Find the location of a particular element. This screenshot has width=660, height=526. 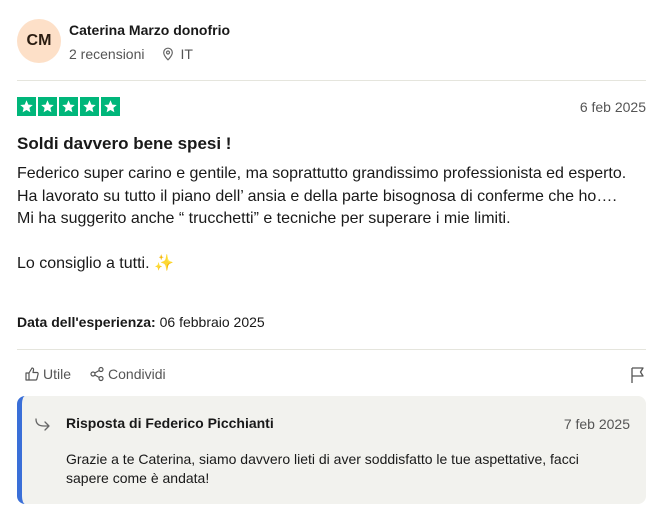

avatar: CM is located at coordinates (39, 41).